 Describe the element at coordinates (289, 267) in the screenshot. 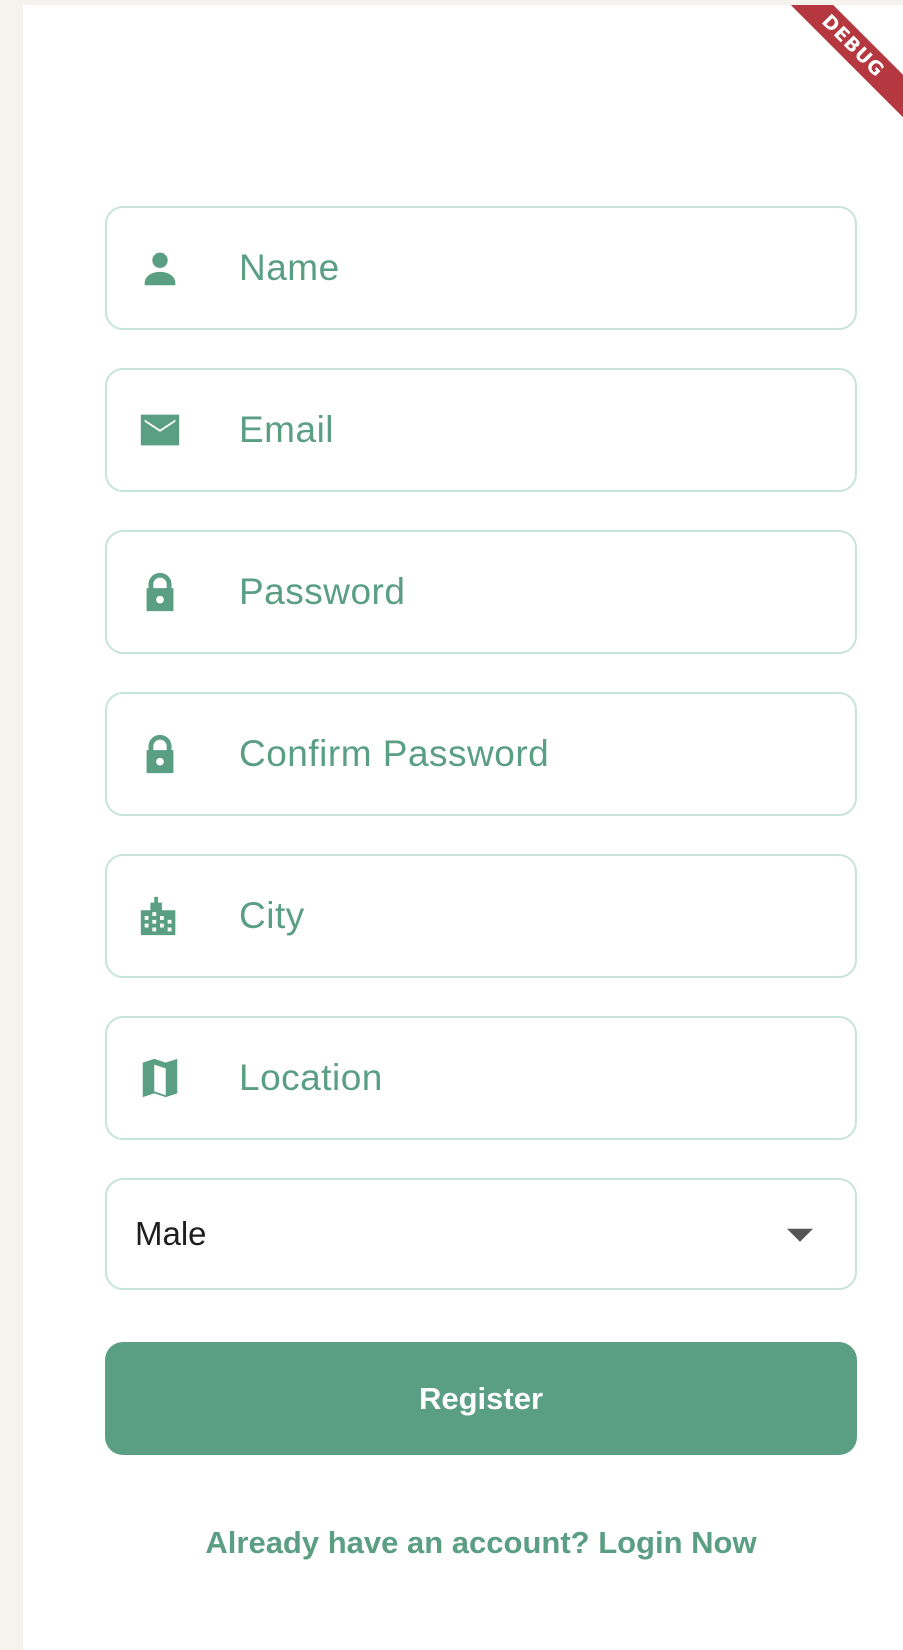

I see `name-placeholder: Name` at that location.